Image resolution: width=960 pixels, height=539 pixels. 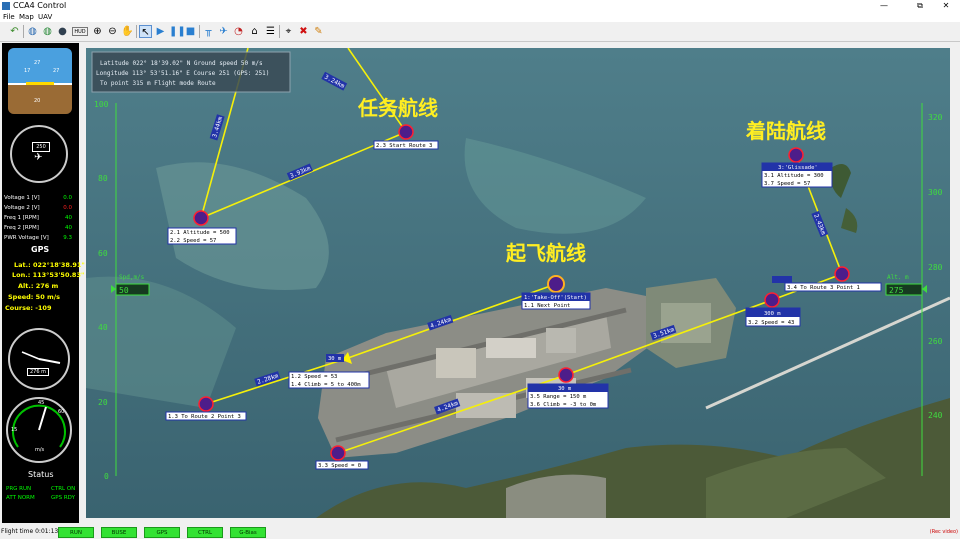 What do you see at coordinates (935, 415) in the screenshot?
I see `alt-tick: 240` at bounding box center [935, 415].